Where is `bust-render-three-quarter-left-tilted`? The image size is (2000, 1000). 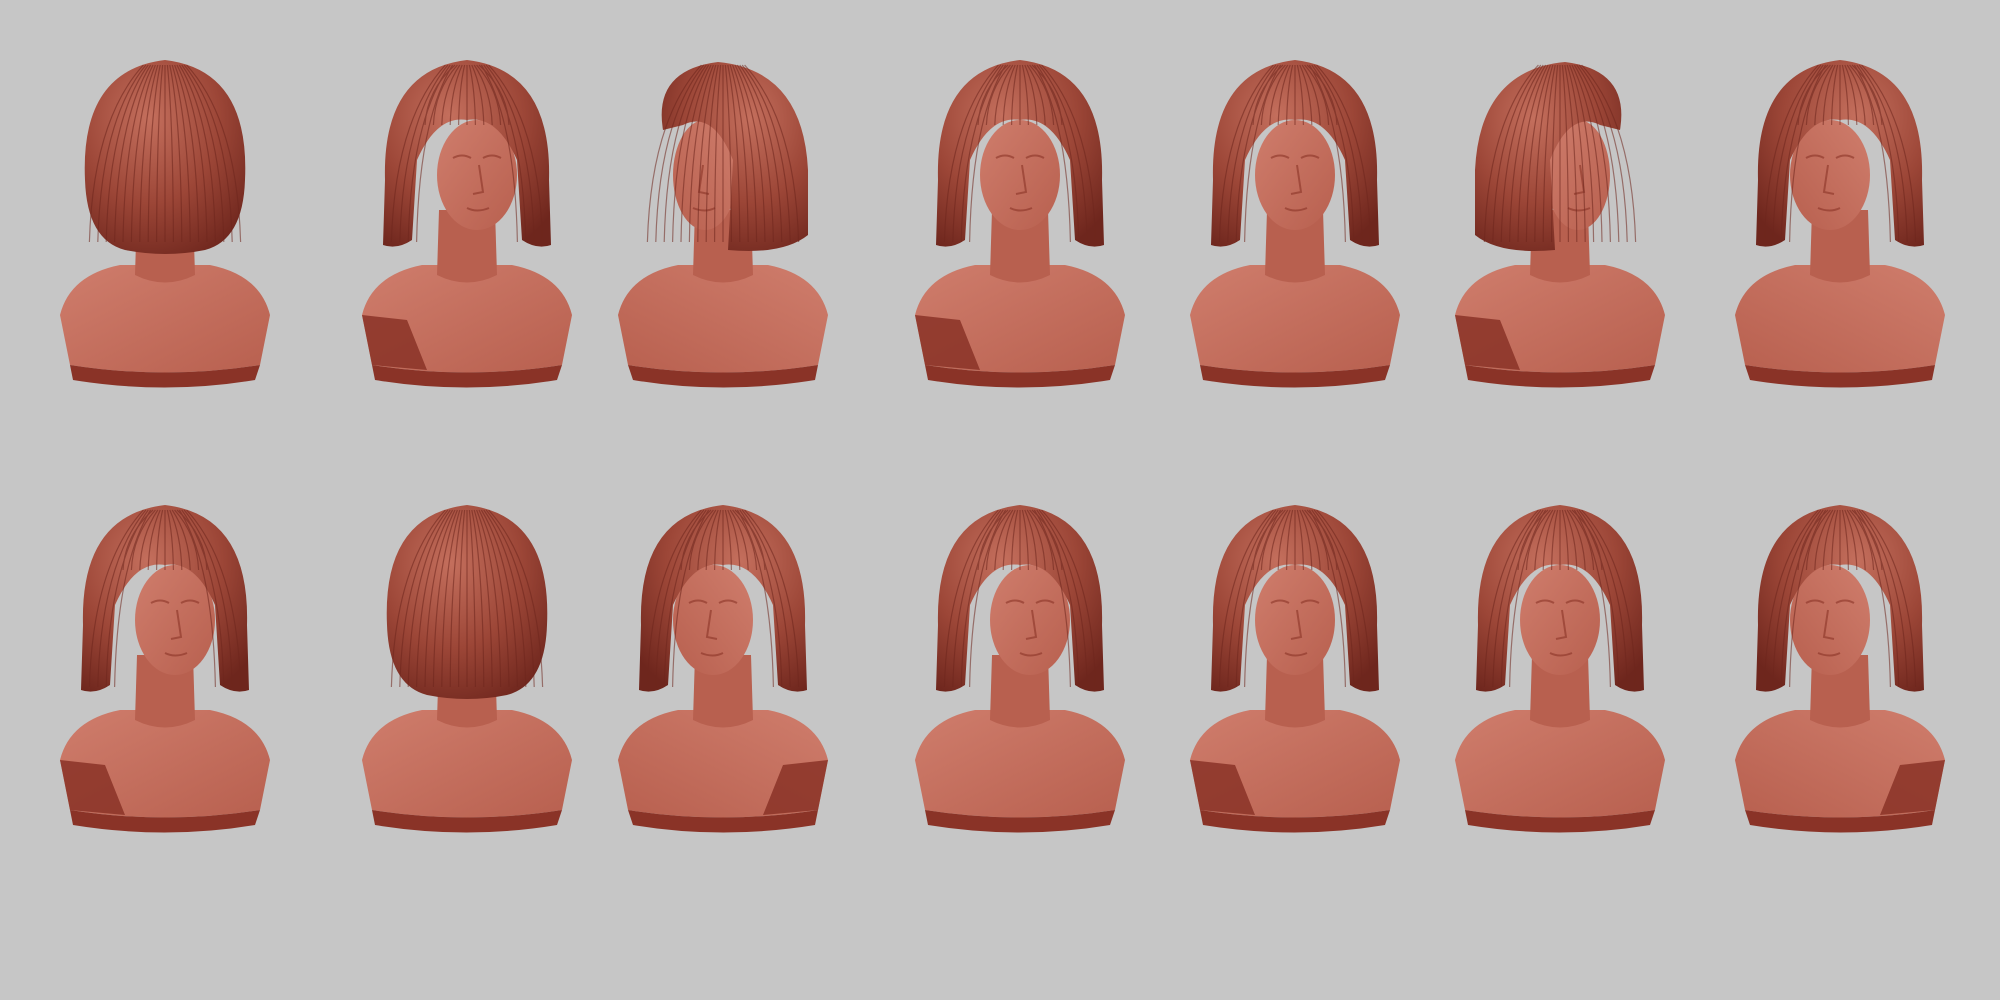
bust-render-three-quarter-left-tilted is located at coordinates (1840, 220).